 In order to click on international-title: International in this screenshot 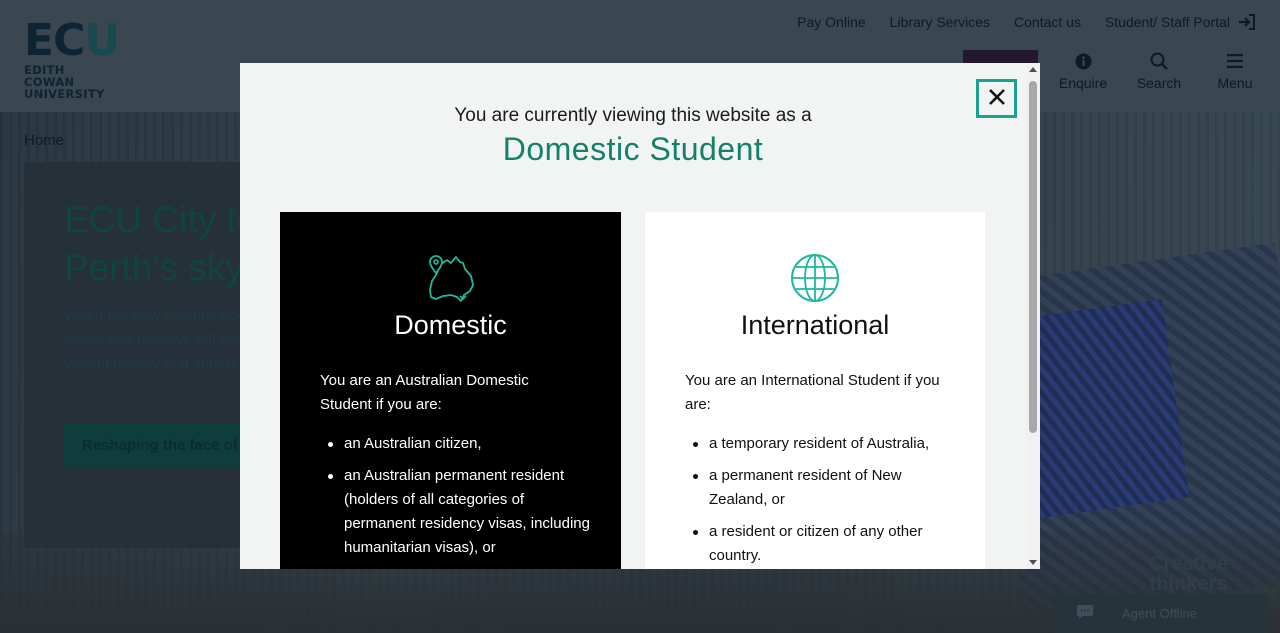, I will do `click(815, 325)`.